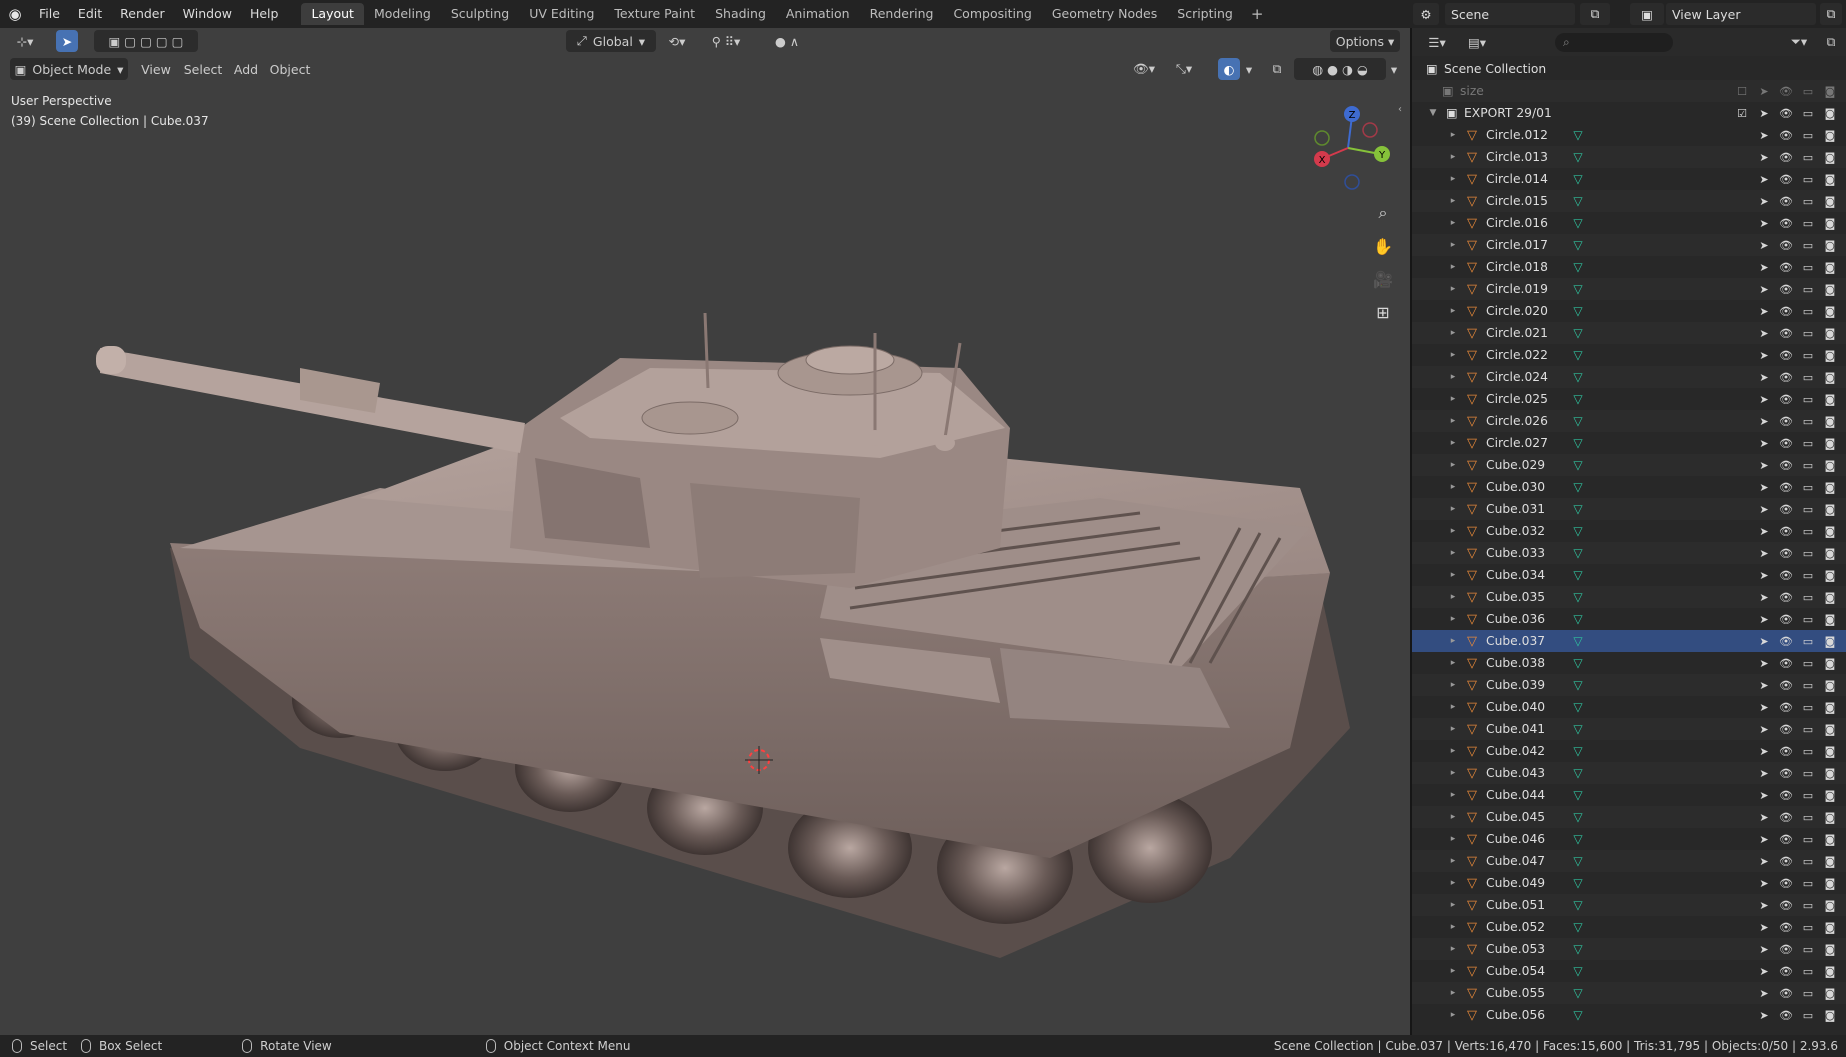  I want to click on add-workspace-icon: +, so click(1257, 14).